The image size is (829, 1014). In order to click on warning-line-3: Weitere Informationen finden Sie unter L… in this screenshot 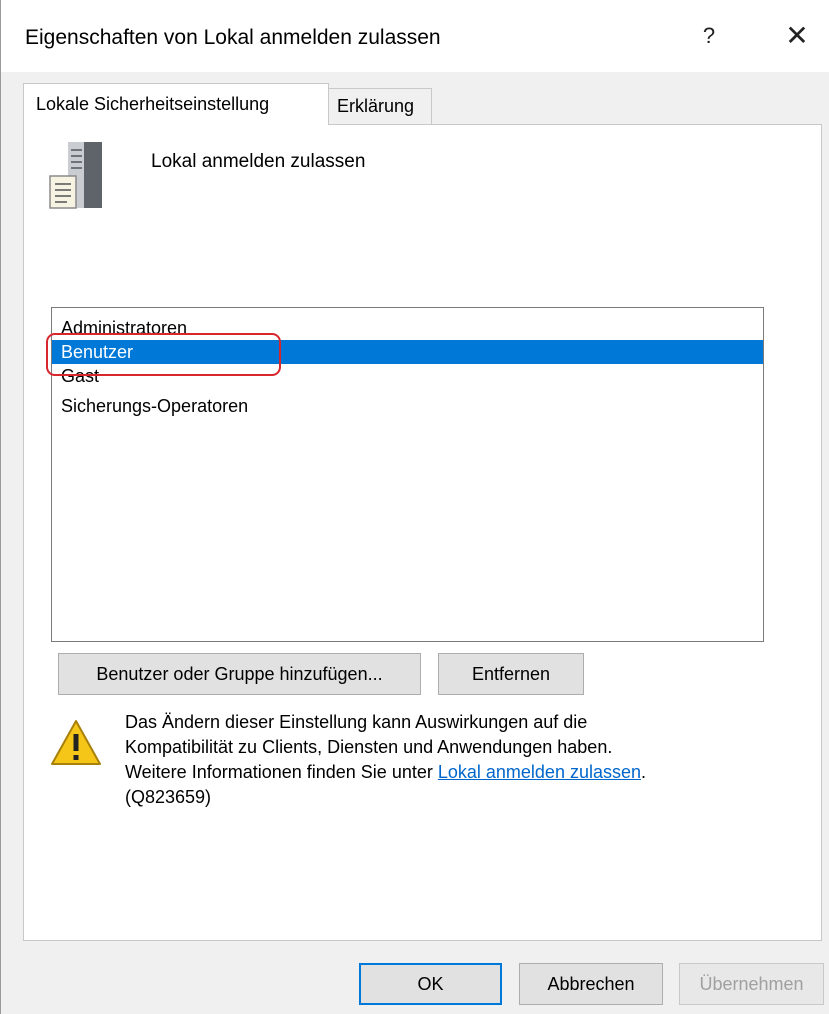, I will do `click(385, 772)`.